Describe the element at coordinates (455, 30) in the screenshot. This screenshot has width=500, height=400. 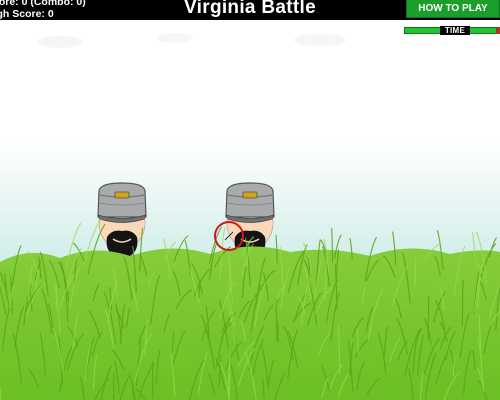
I see `time-label: TIME` at that location.